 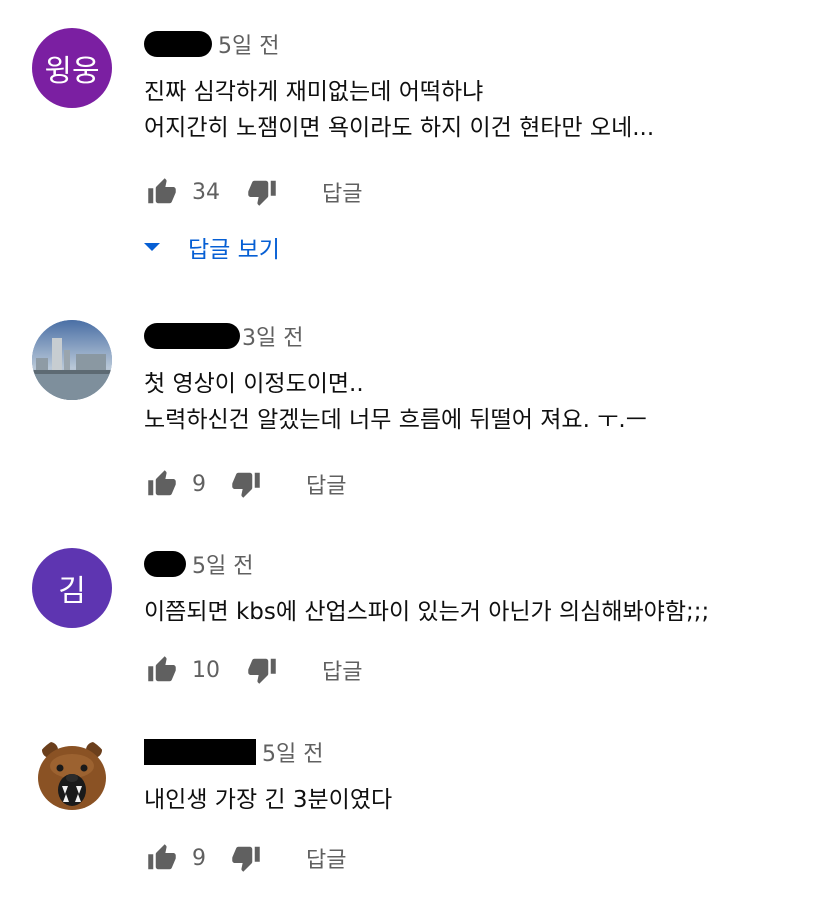 I want to click on avatar-photo, so click(x=72, y=360).